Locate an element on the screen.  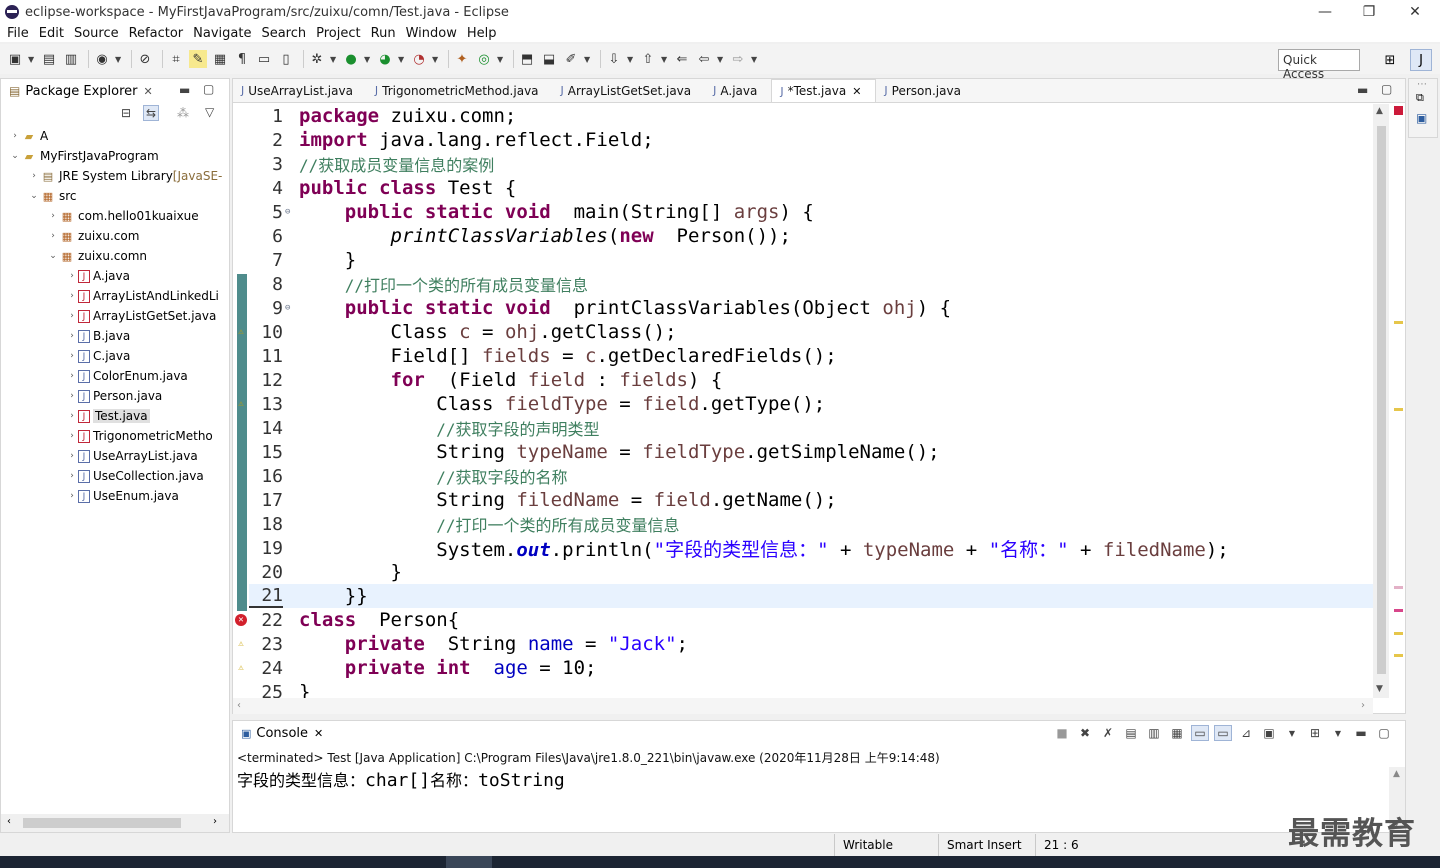
new-java-class-icon: ◎ is located at coordinates (484, 59).